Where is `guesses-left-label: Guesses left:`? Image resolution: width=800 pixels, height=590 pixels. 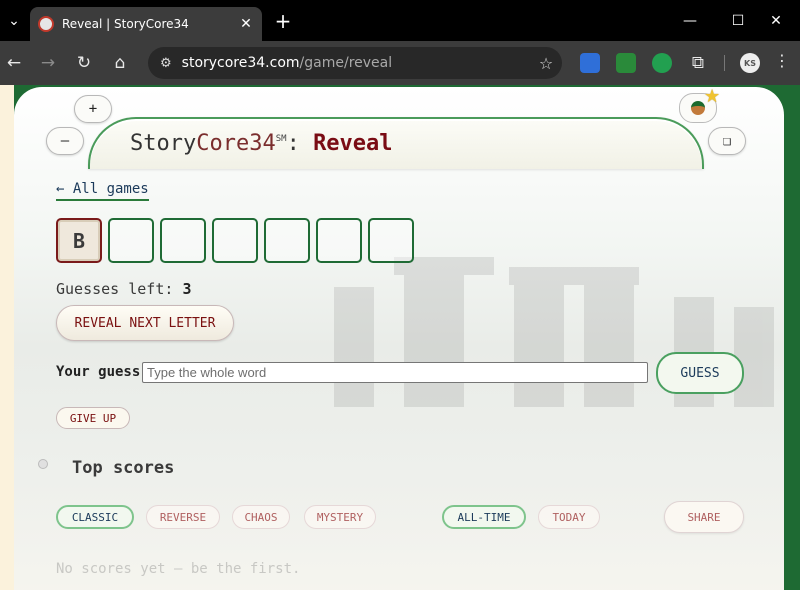 guesses-left-label: Guesses left: is located at coordinates (115, 289).